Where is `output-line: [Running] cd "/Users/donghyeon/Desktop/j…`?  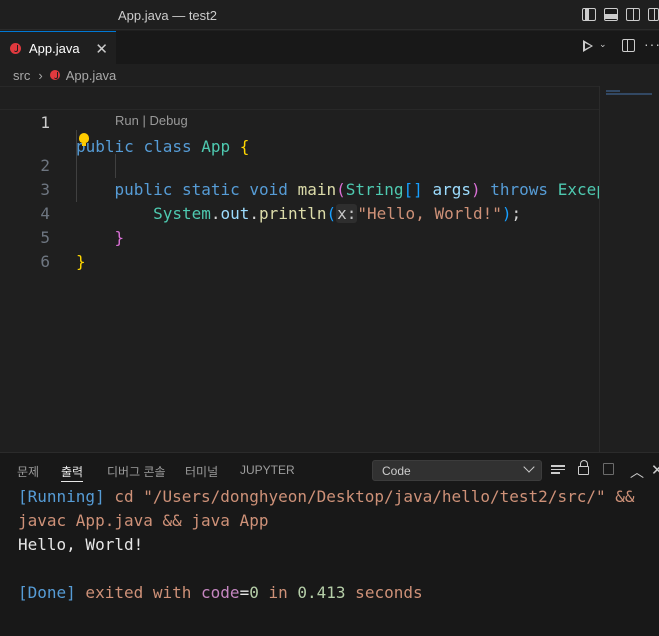 output-line: [Running] cd "/Users/donghyeon/Desktop/j… is located at coordinates (333, 497).